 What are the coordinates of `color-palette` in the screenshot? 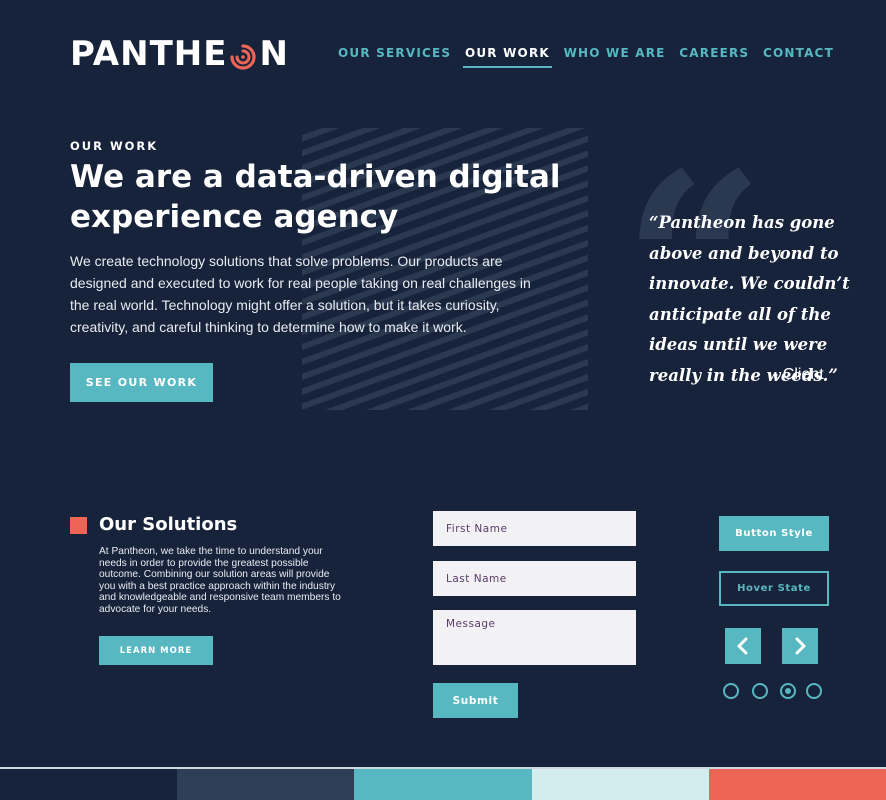 It's located at (443, 784).